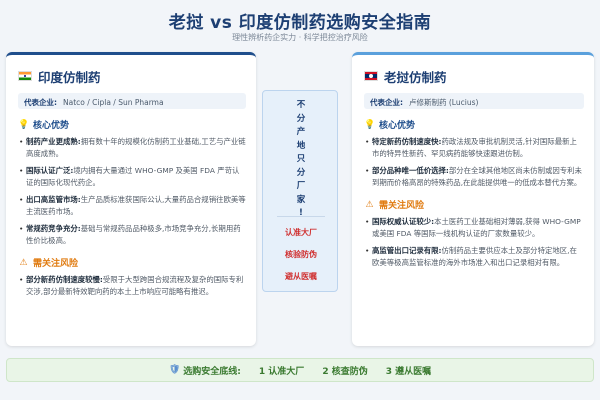 This screenshot has width=600, height=400. I want to click on slogan-char: 地, so click(301, 145).